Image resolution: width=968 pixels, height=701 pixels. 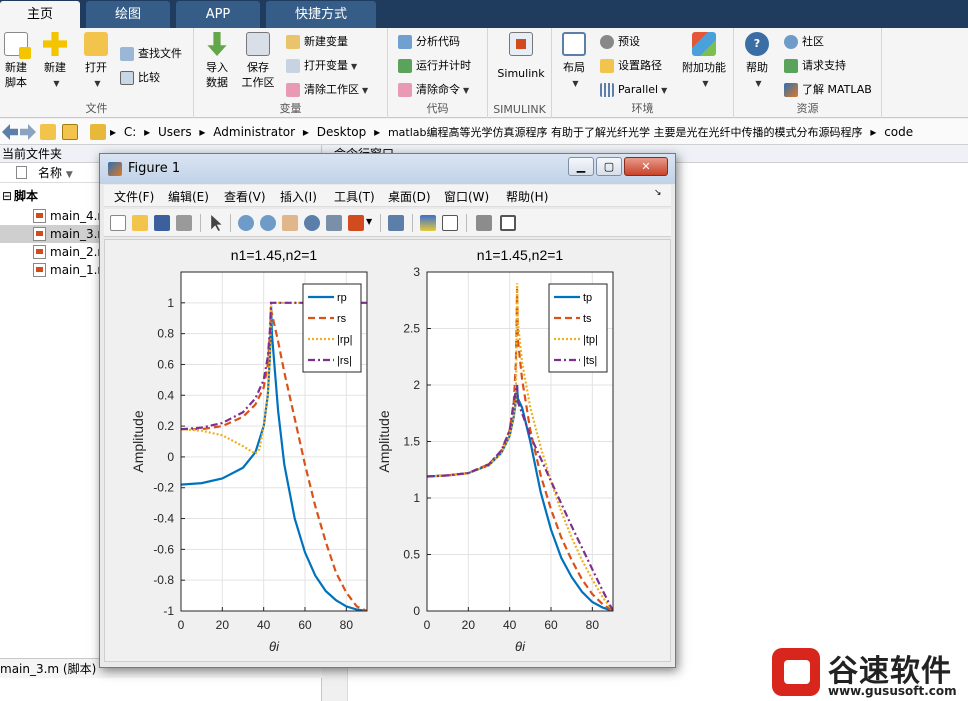 What do you see at coordinates (188, 196) in the screenshot?
I see `menu-edit: 编辑(E)` at bounding box center [188, 196].